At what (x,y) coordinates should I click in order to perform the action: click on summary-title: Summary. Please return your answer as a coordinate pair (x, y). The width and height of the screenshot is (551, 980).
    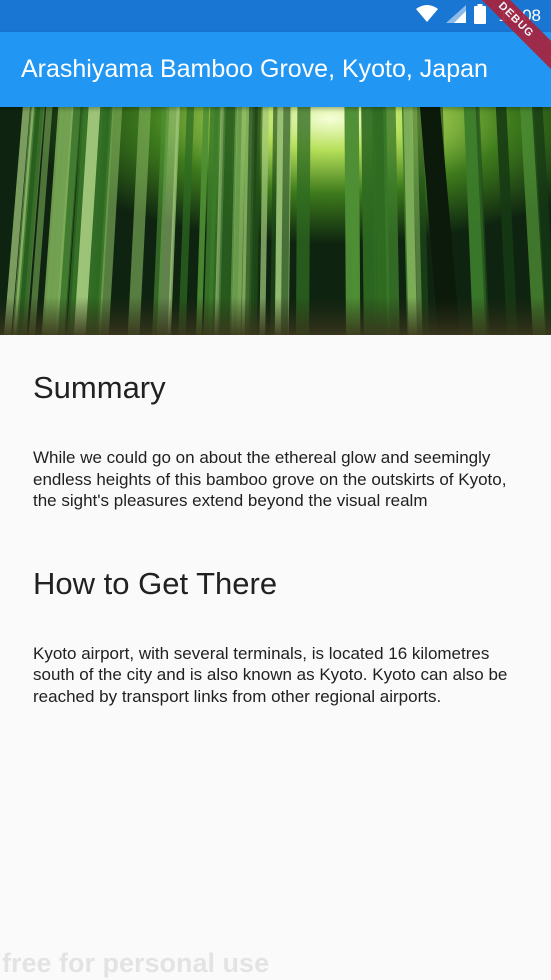
    Looking at the image, I should click on (99, 387).